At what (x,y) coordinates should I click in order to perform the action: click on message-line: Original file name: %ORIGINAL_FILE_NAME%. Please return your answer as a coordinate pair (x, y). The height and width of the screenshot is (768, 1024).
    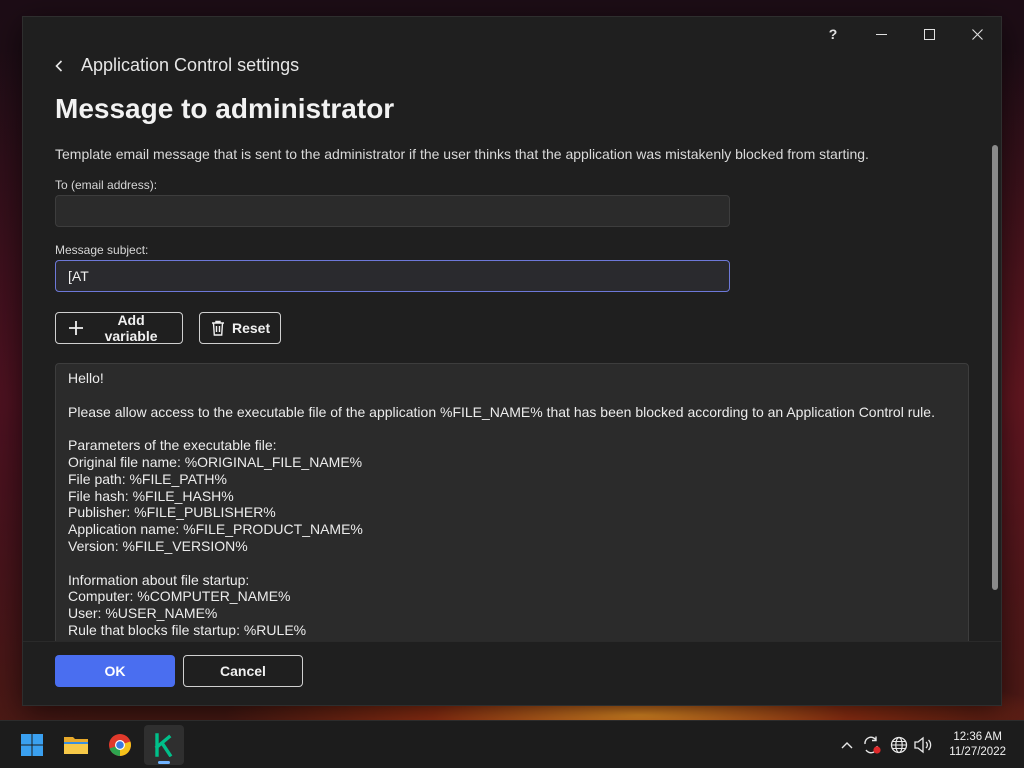
    Looking at the image, I should click on (215, 461).